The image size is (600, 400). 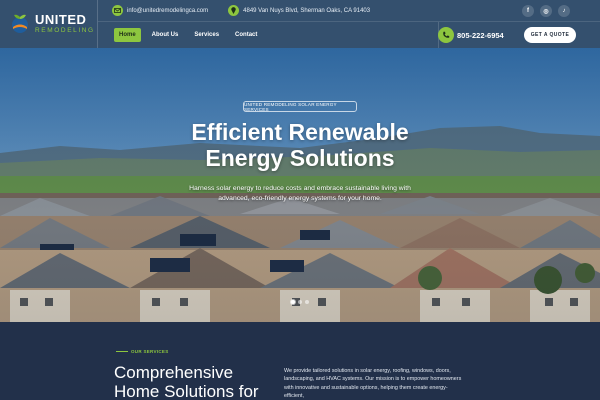 I want to click on slider-dots, so click(x=299, y=302).